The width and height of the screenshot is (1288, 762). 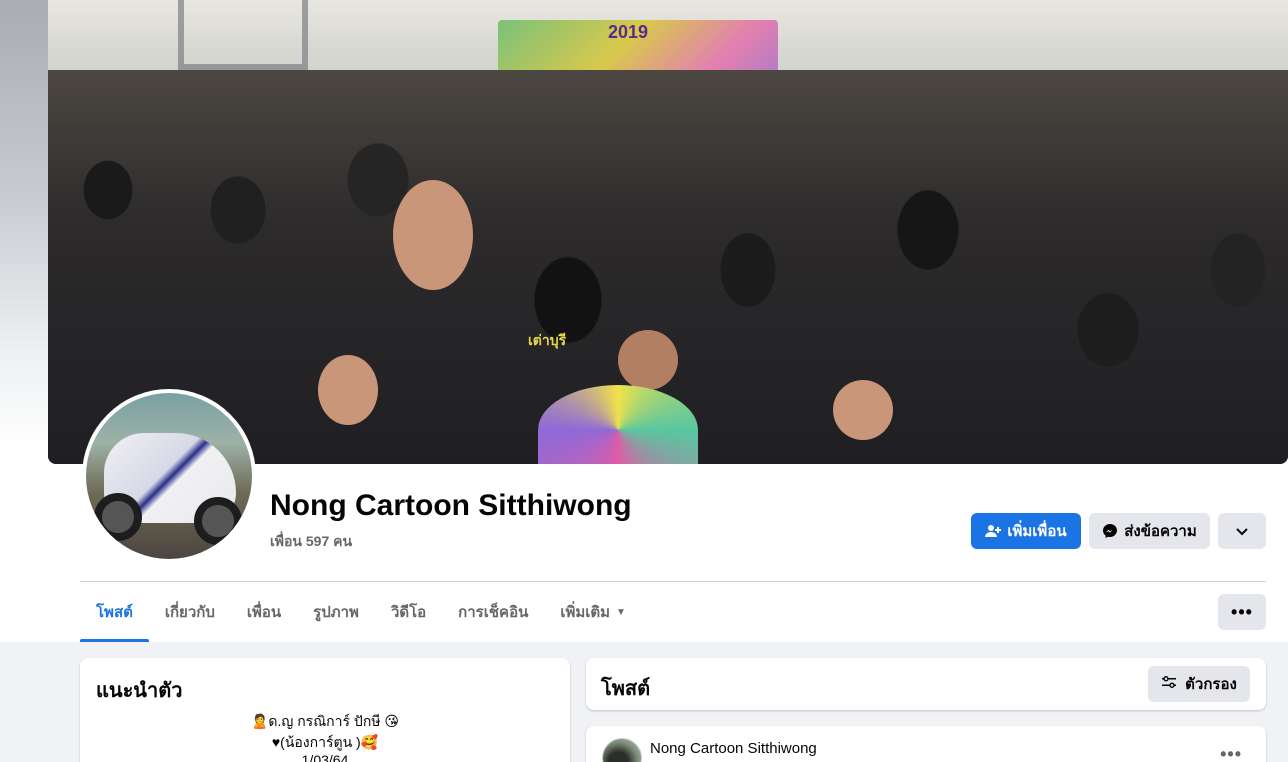 I want to click on profile-avatar, so click(x=169, y=476).